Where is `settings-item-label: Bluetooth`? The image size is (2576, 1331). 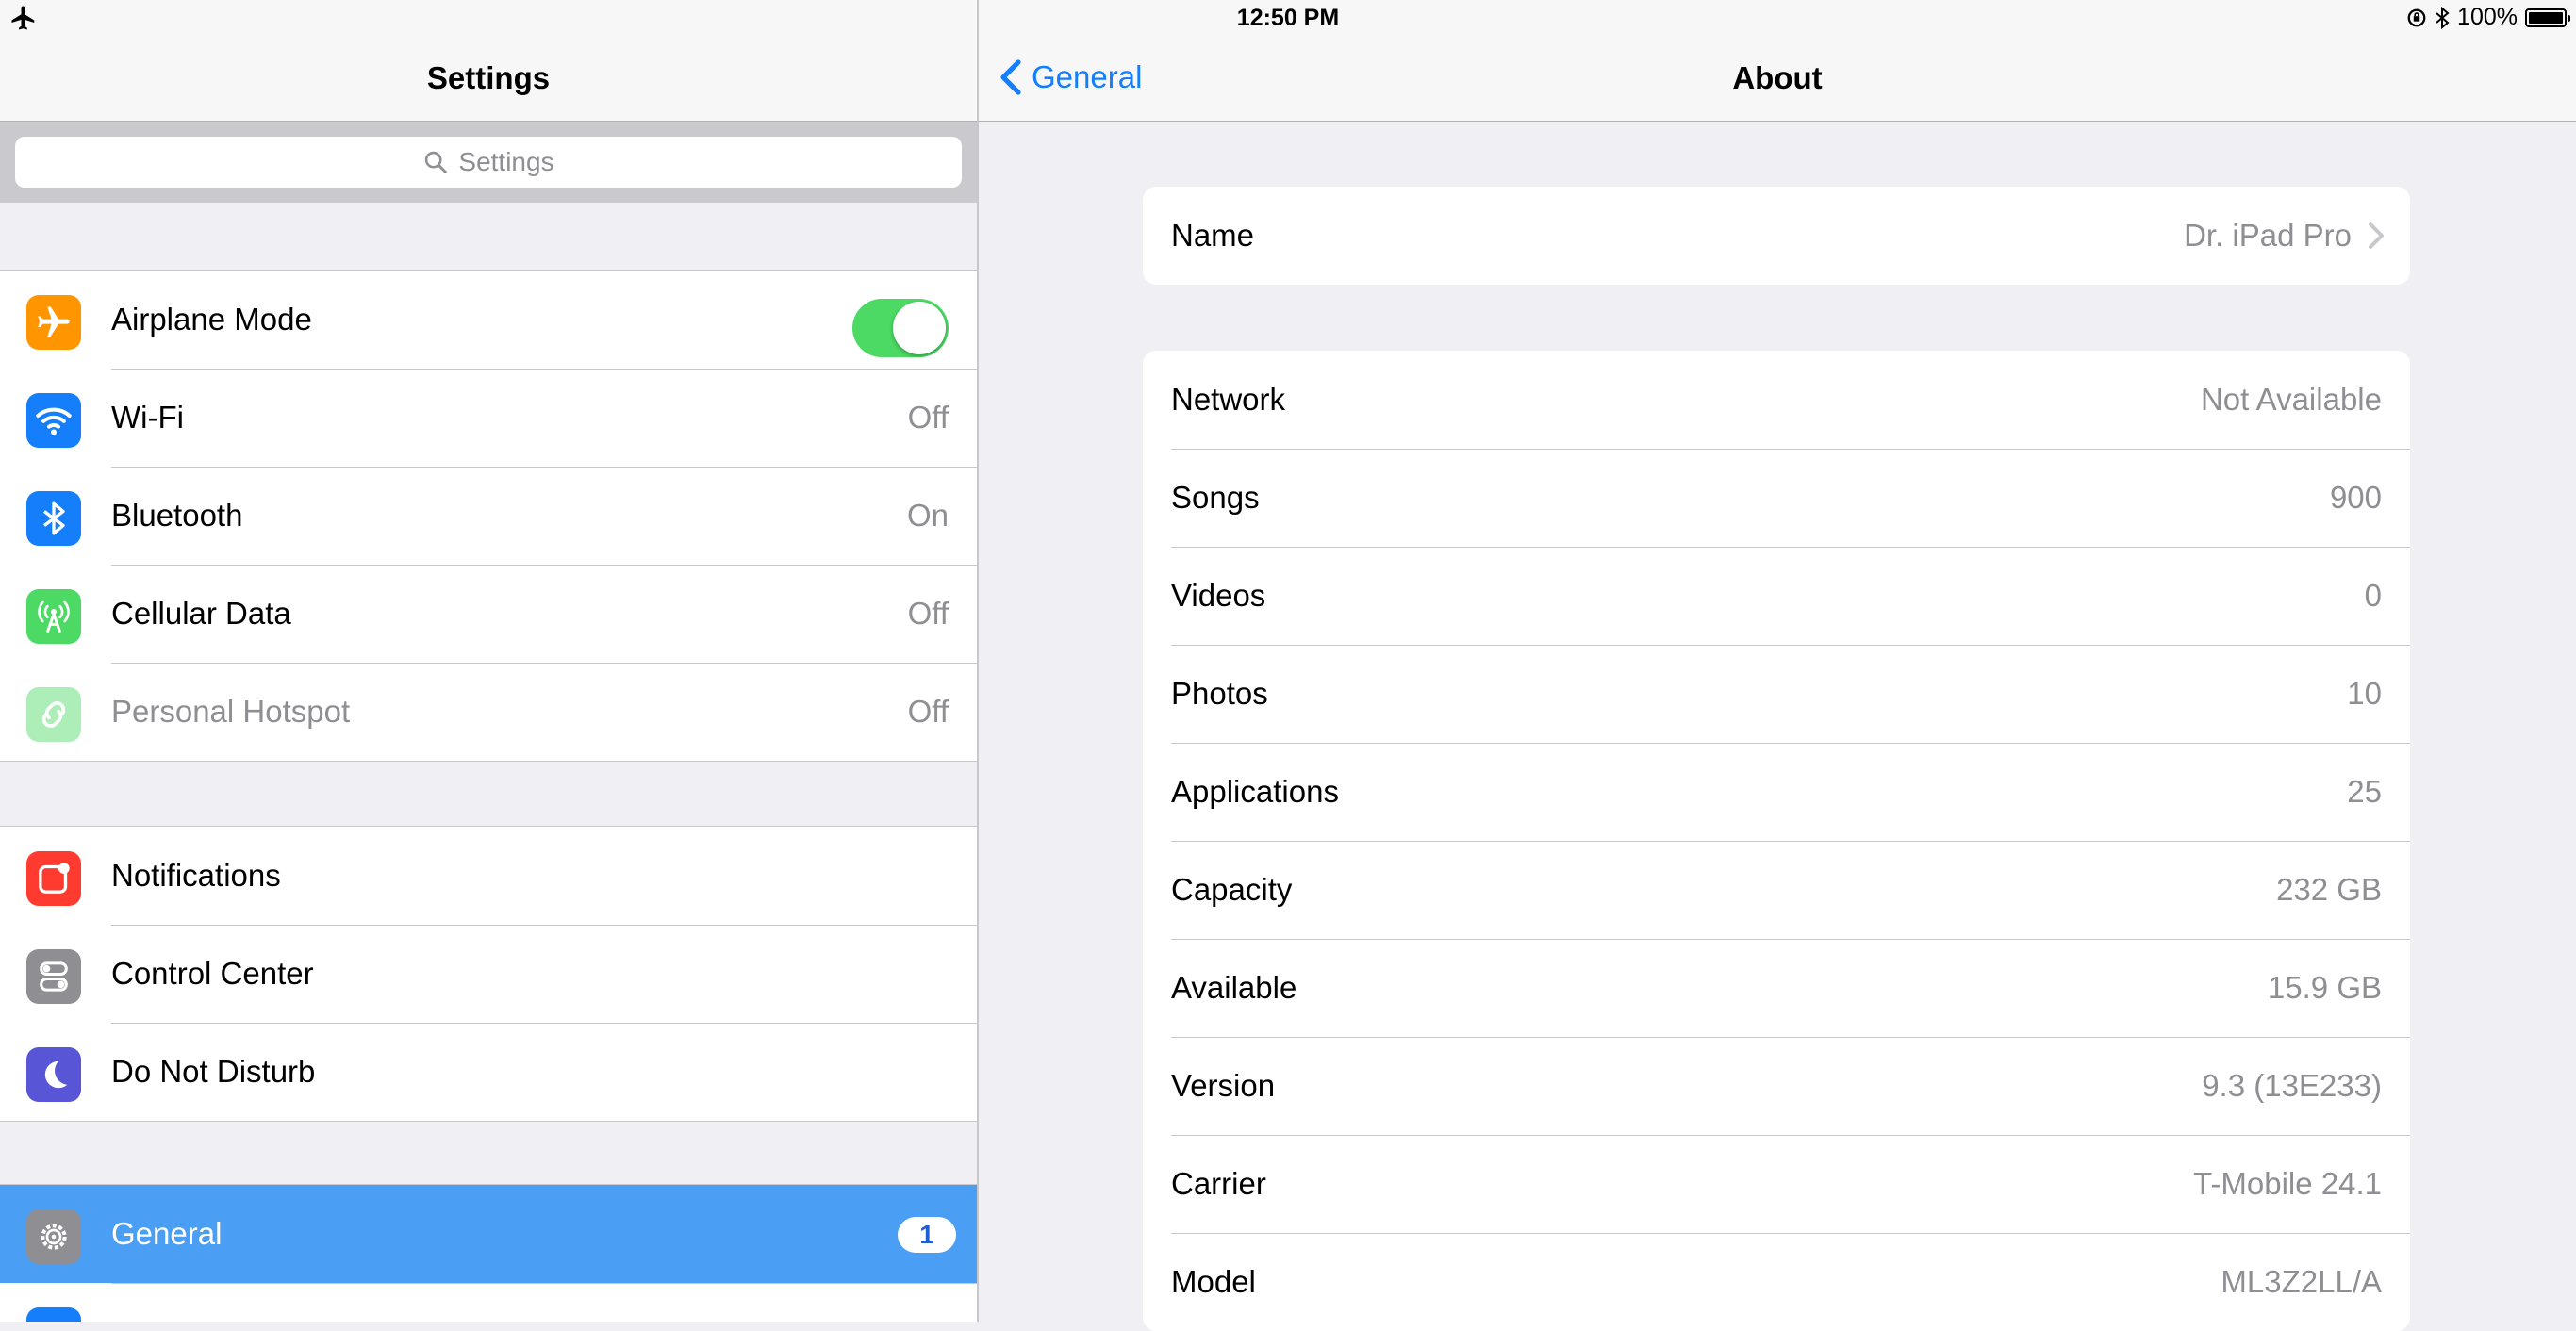
settings-item-label: Bluetooth is located at coordinates (177, 515).